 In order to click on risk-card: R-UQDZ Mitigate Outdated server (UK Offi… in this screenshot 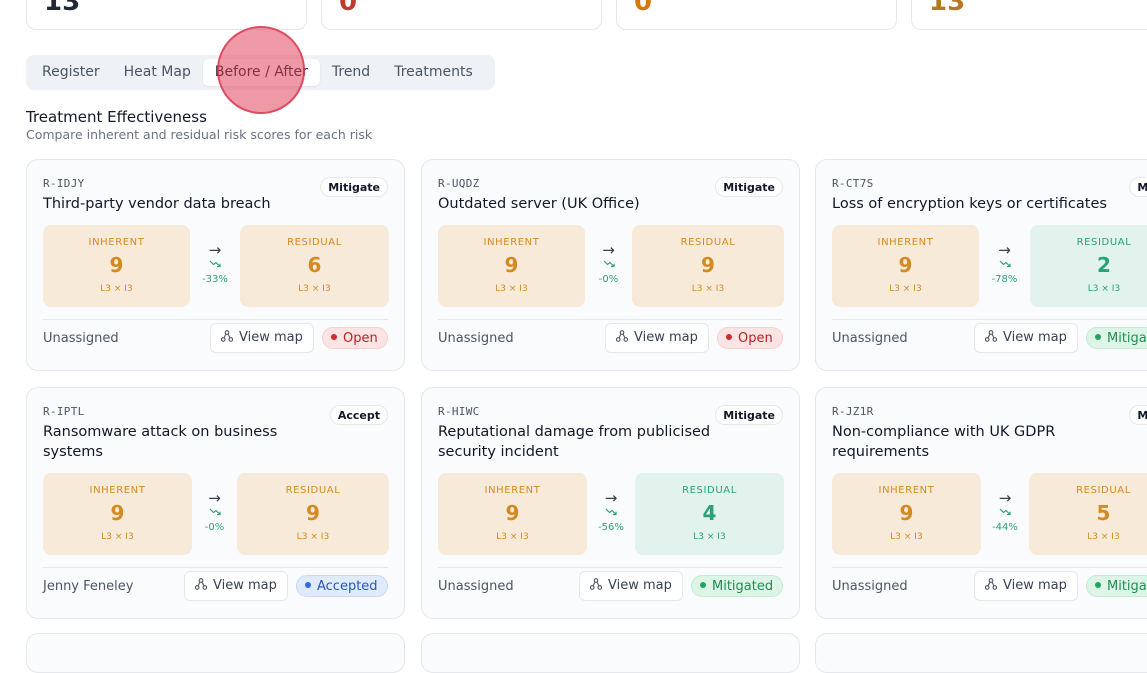, I will do `click(610, 265)`.